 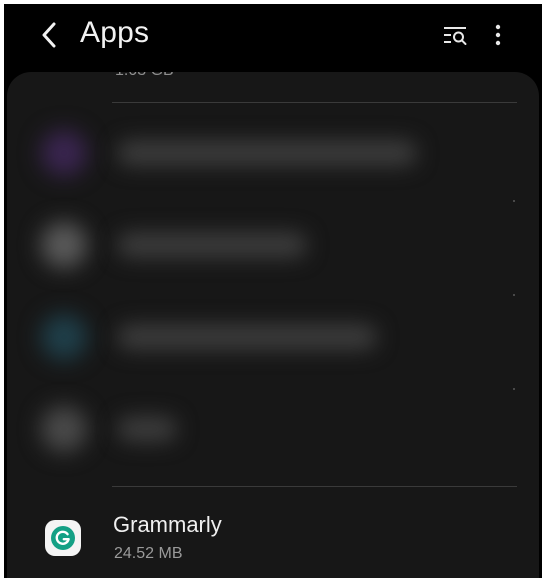 I want to click on more-vert-icon, so click(x=498, y=35).